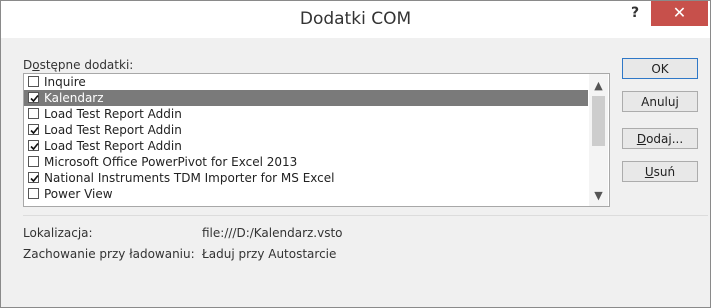  I want to click on close-icon: ✕, so click(679, 12).